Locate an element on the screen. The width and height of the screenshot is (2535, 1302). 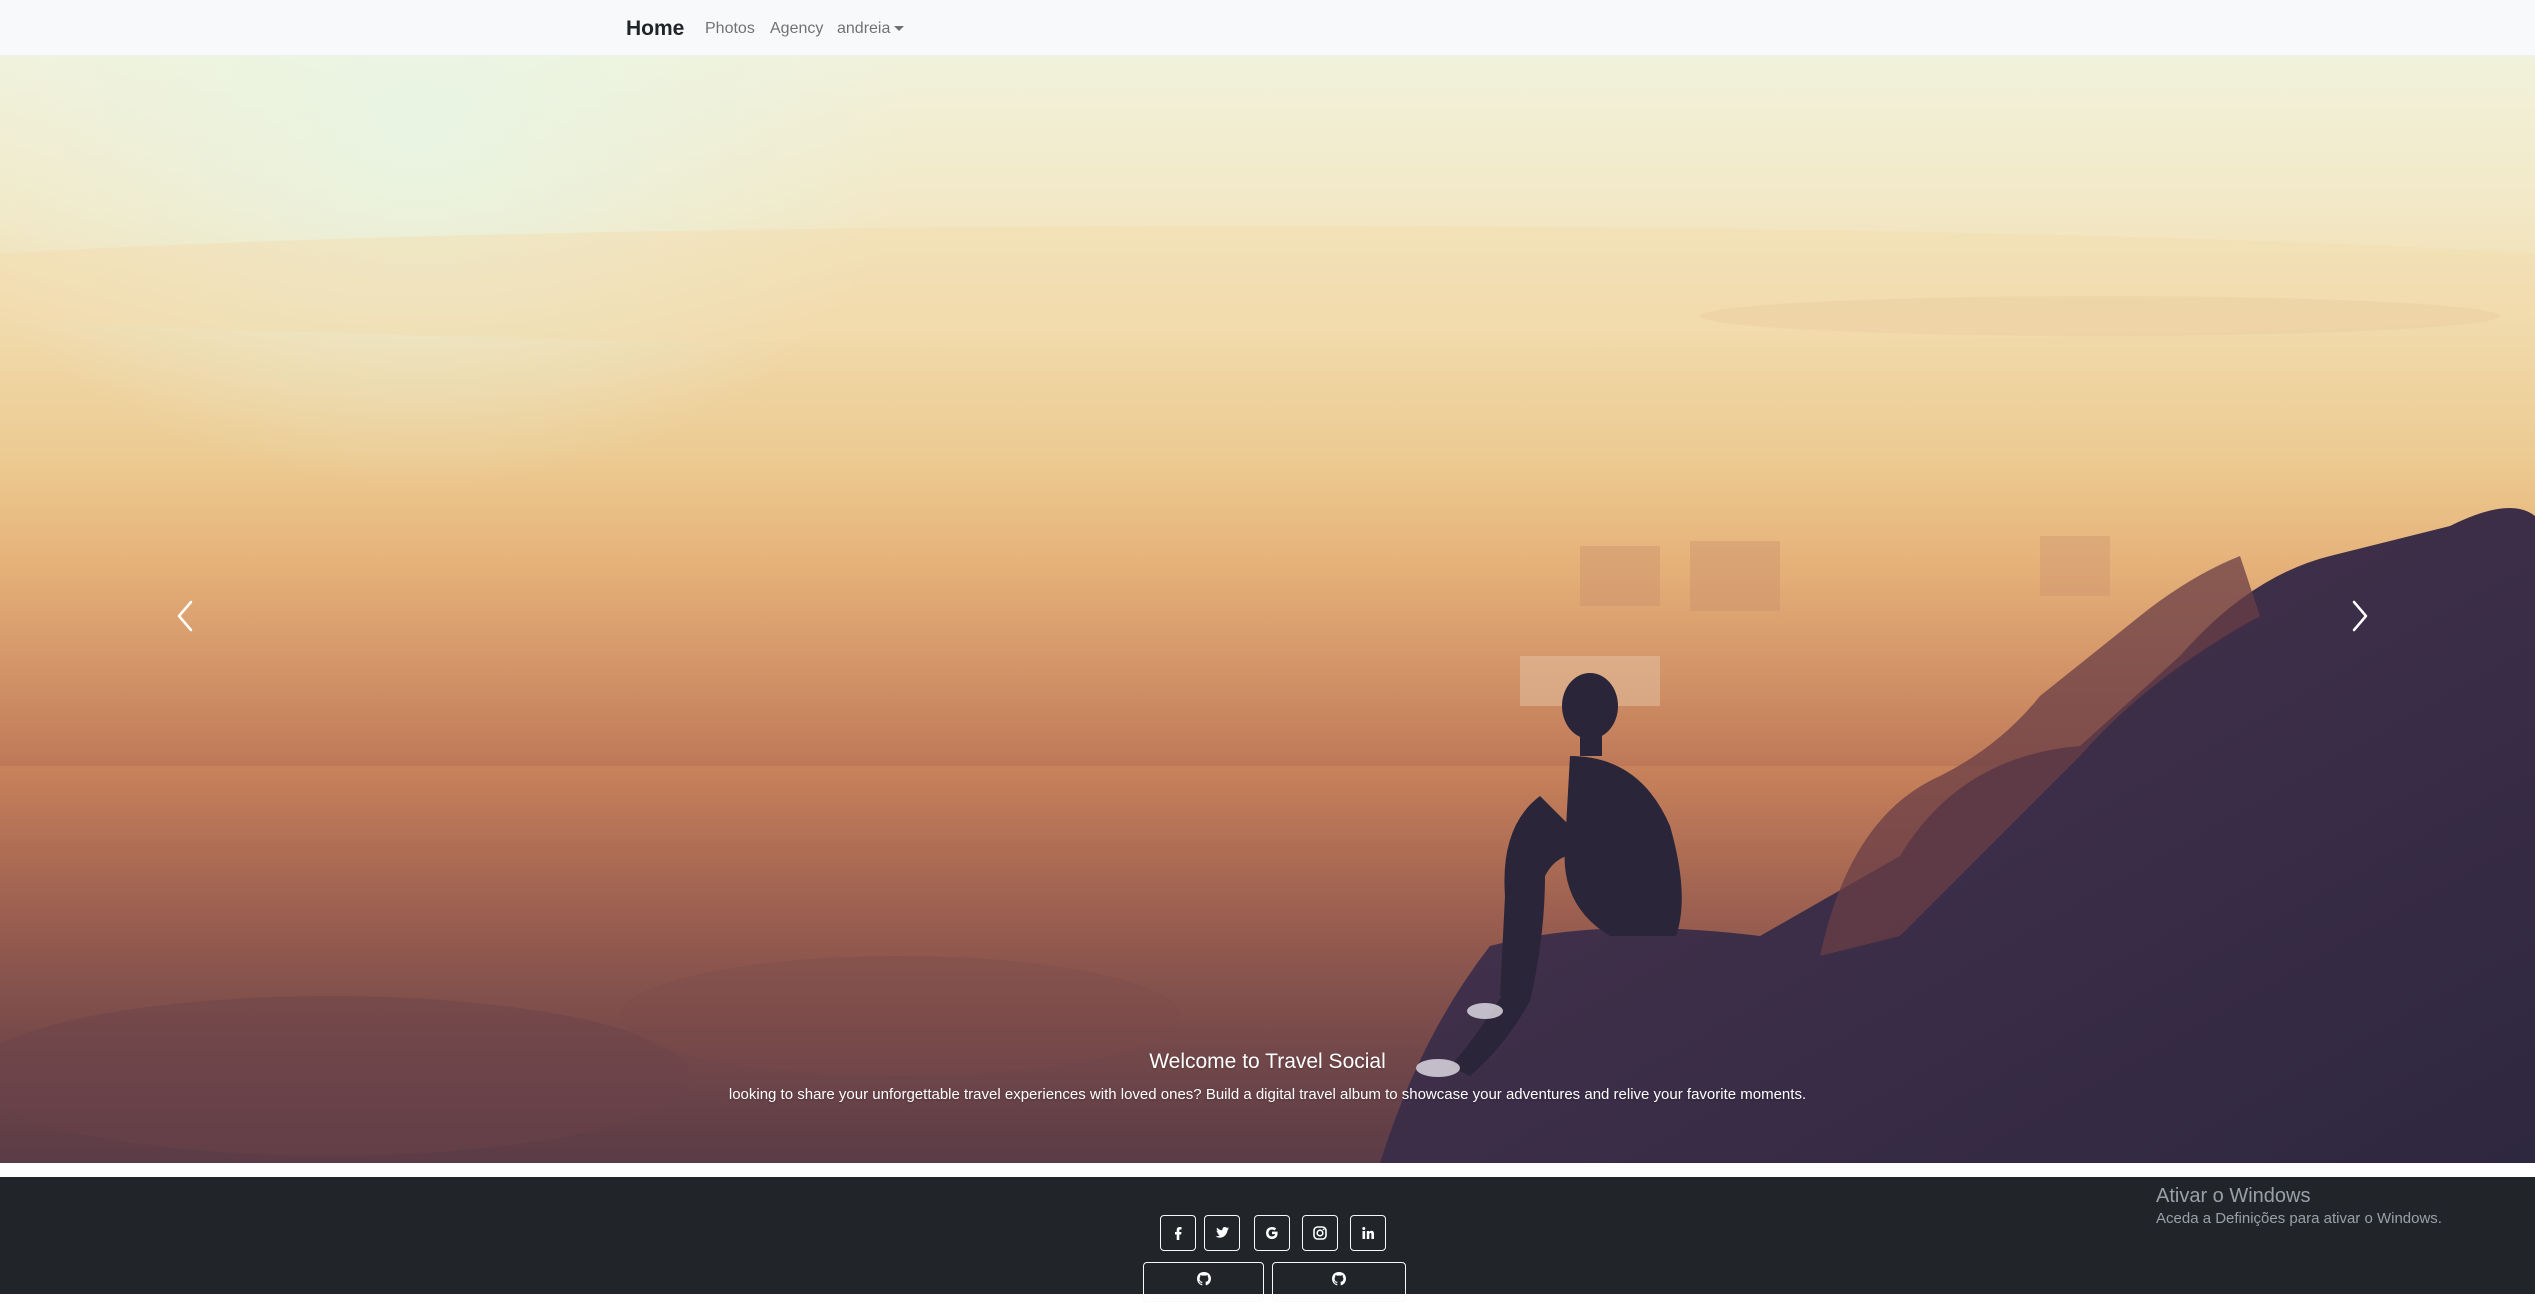
twitter-icon is located at coordinates (1222, 1232).